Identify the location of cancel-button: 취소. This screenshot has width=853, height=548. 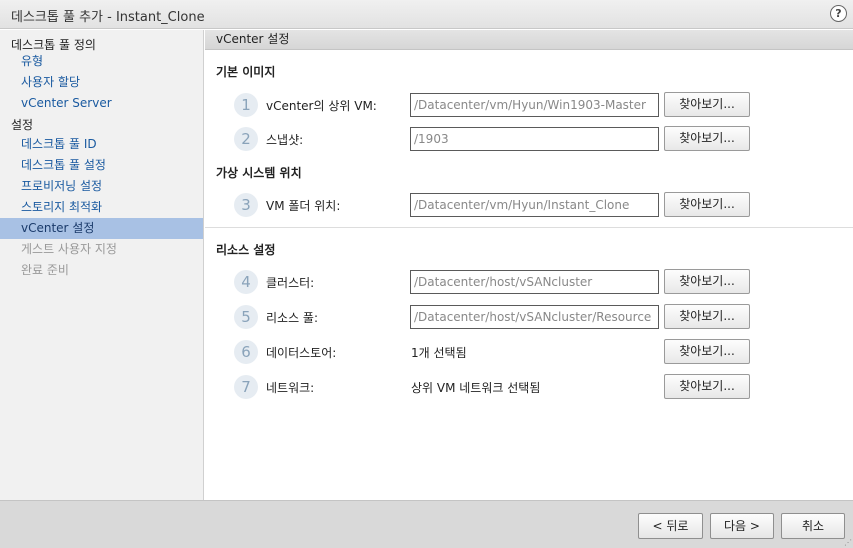
(813, 526).